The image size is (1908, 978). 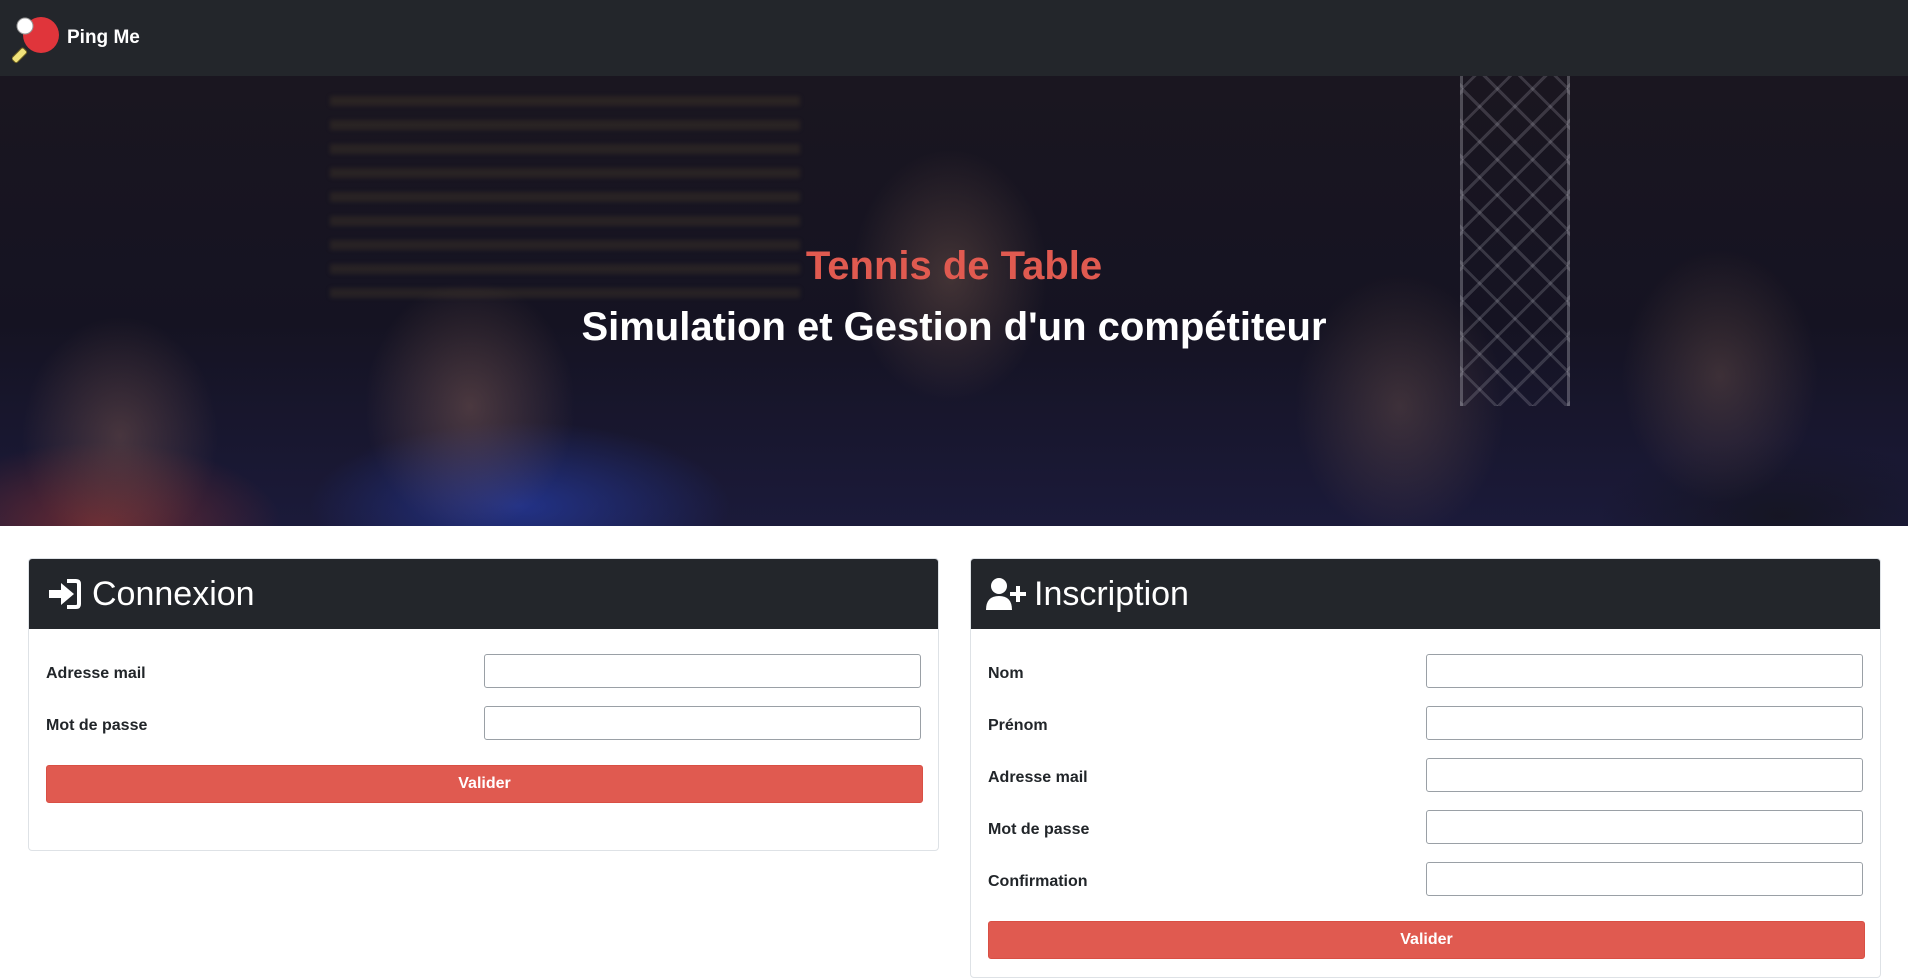 I want to click on login-password-input, so click(x=702, y=723).